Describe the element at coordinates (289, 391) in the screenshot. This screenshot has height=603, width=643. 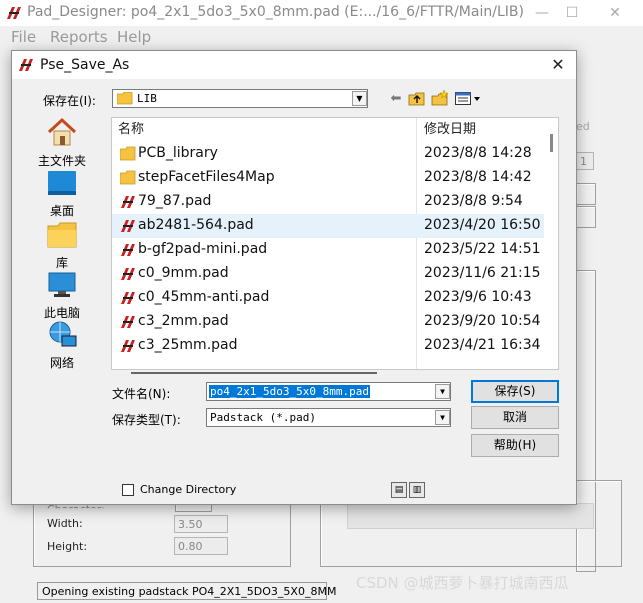
I see `filename-value: po4_2x1_5do3_5x0_8mm.pad` at that location.